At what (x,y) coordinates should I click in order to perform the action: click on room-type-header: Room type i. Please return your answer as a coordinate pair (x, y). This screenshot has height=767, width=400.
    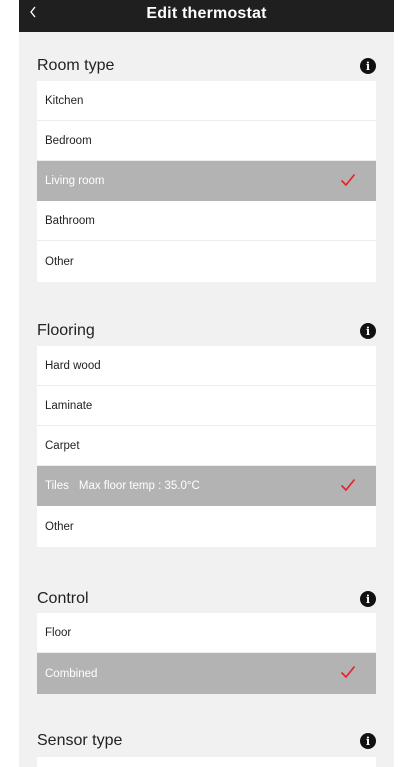
    Looking at the image, I should click on (206, 66).